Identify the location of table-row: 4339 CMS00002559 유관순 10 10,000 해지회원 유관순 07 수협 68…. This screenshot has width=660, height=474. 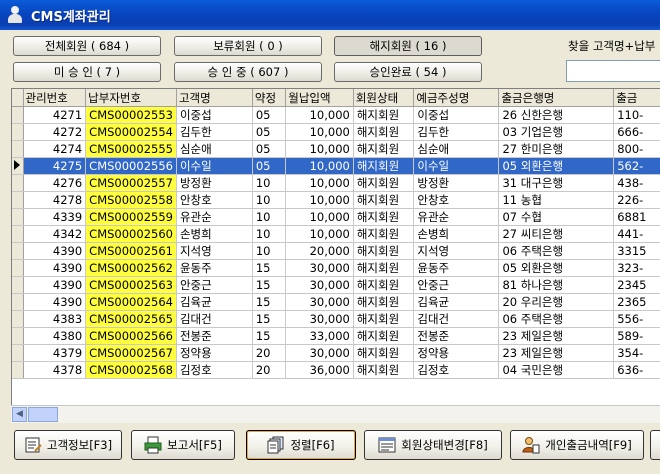
(336, 217).